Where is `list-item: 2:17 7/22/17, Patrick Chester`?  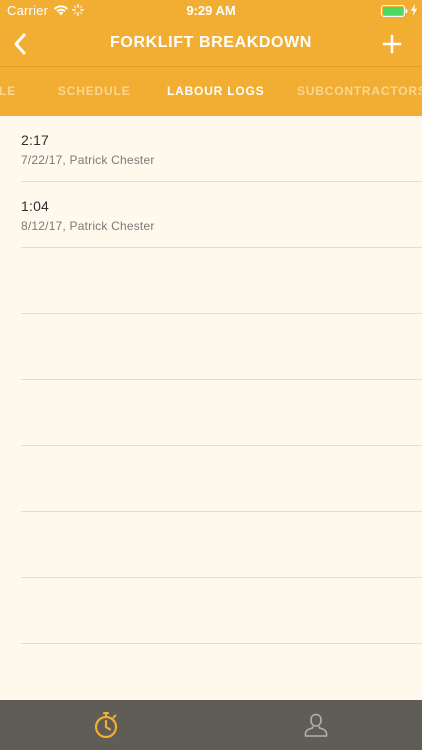
list-item: 2:17 7/22/17, Patrick Chester is located at coordinates (221, 149).